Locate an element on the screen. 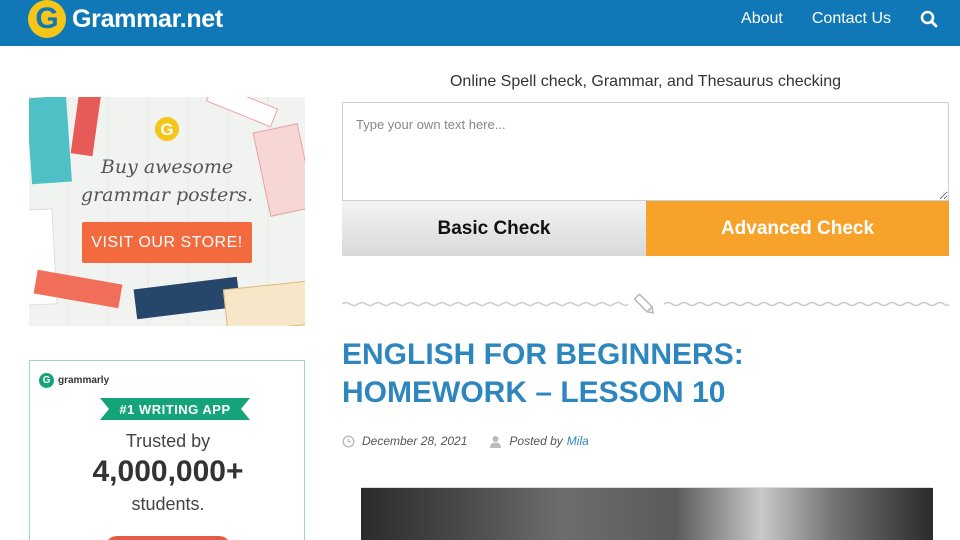 Image resolution: width=960 pixels, height=540 pixels. logo-g-icon: G is located at coordinates (47, 19).